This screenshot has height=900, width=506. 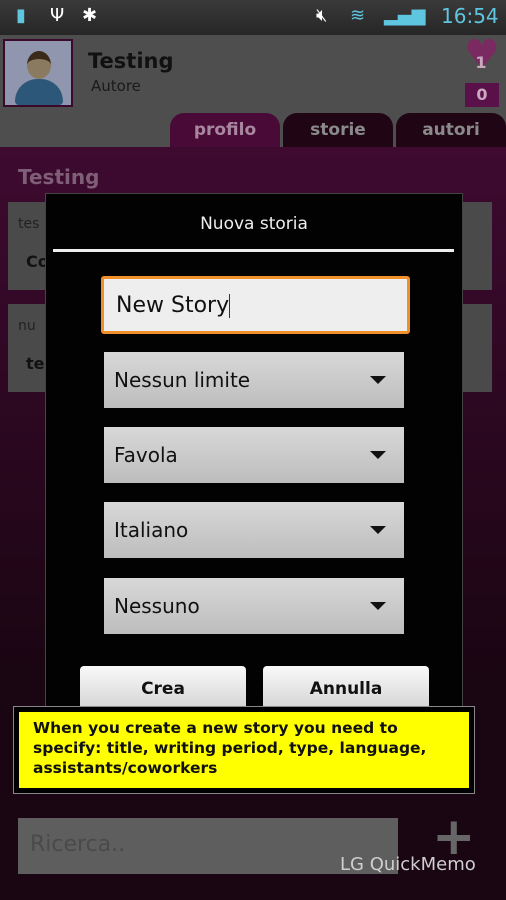 What do you see at coordinates (78, 844) in the screenshot?
I see `search-placeholder: Ricerca..` at bounding box center [78, 844].